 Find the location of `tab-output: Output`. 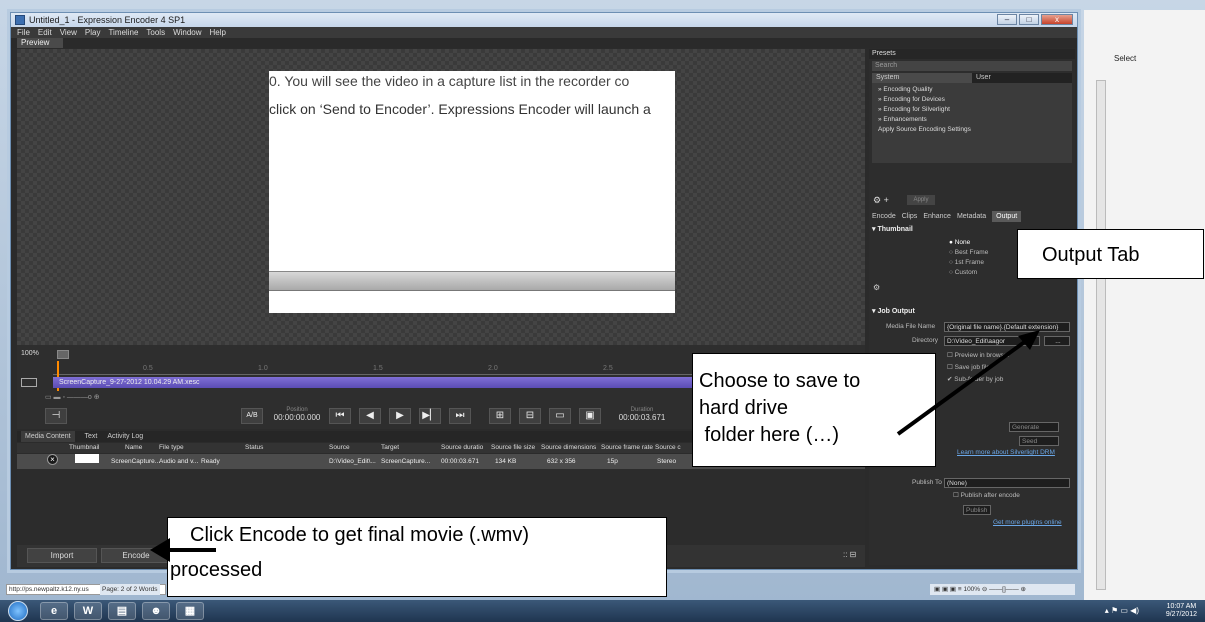

tab-output: Output is located at coordinates (1007, 216).